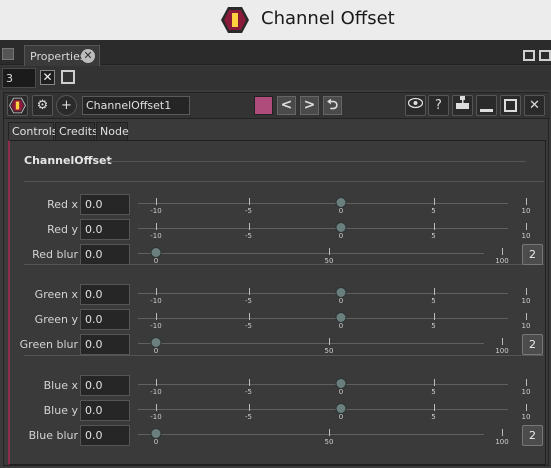  What do you see at coordinates (76, 131) in the screenshot?
I see `tab-credits: Credits` at bounding box center [76, 131].